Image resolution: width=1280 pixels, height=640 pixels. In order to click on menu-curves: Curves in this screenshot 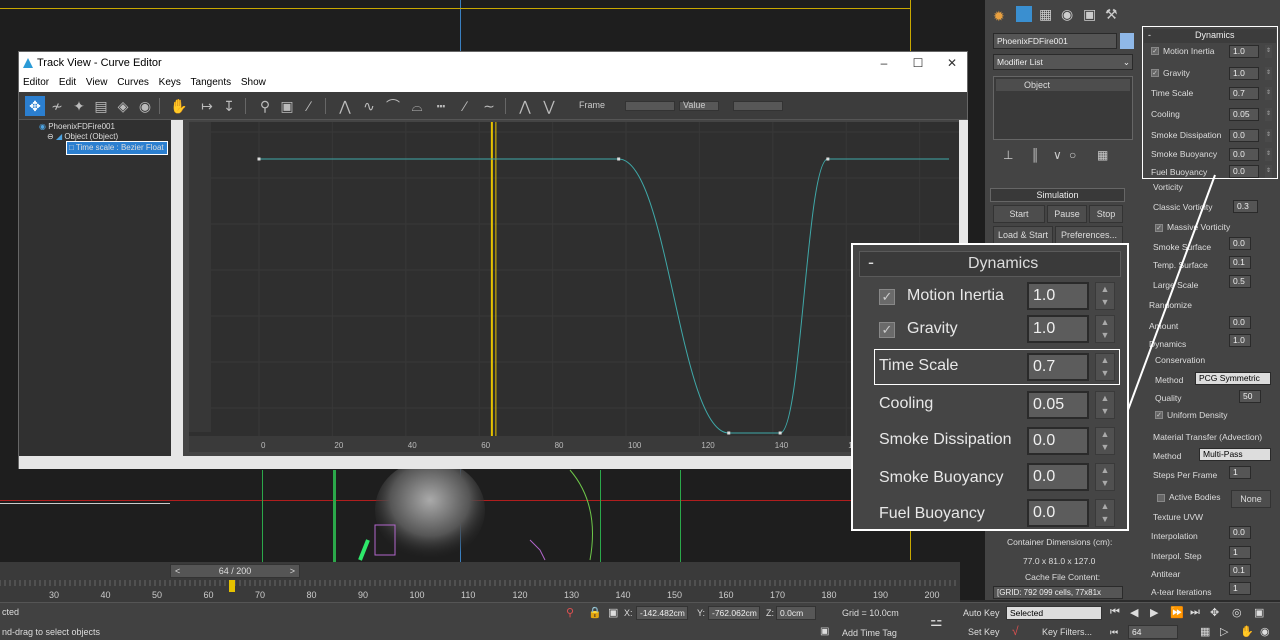, I will do `click(133, 82)`.